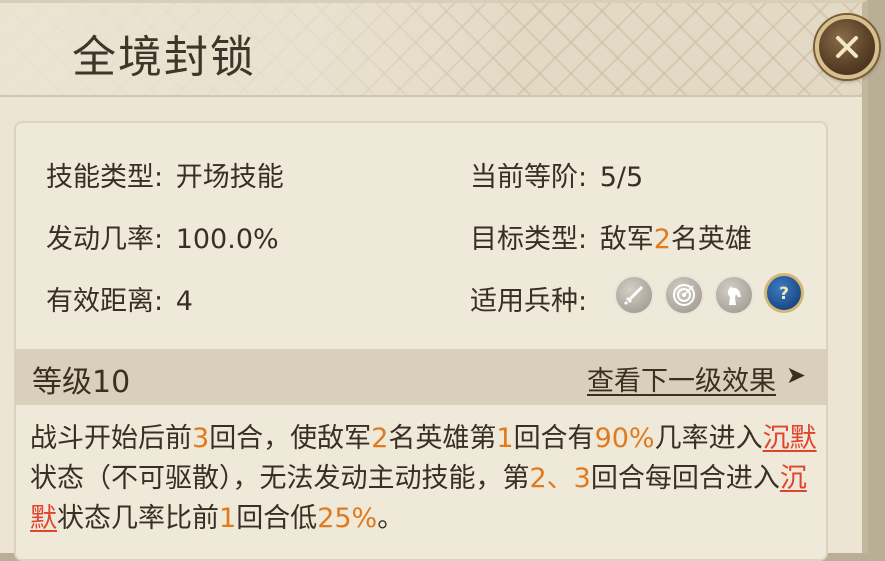  What do you see at coordinates (380, 438) in the screenshot?
I see `desc-number: 2` at bounding box center [380, 438].